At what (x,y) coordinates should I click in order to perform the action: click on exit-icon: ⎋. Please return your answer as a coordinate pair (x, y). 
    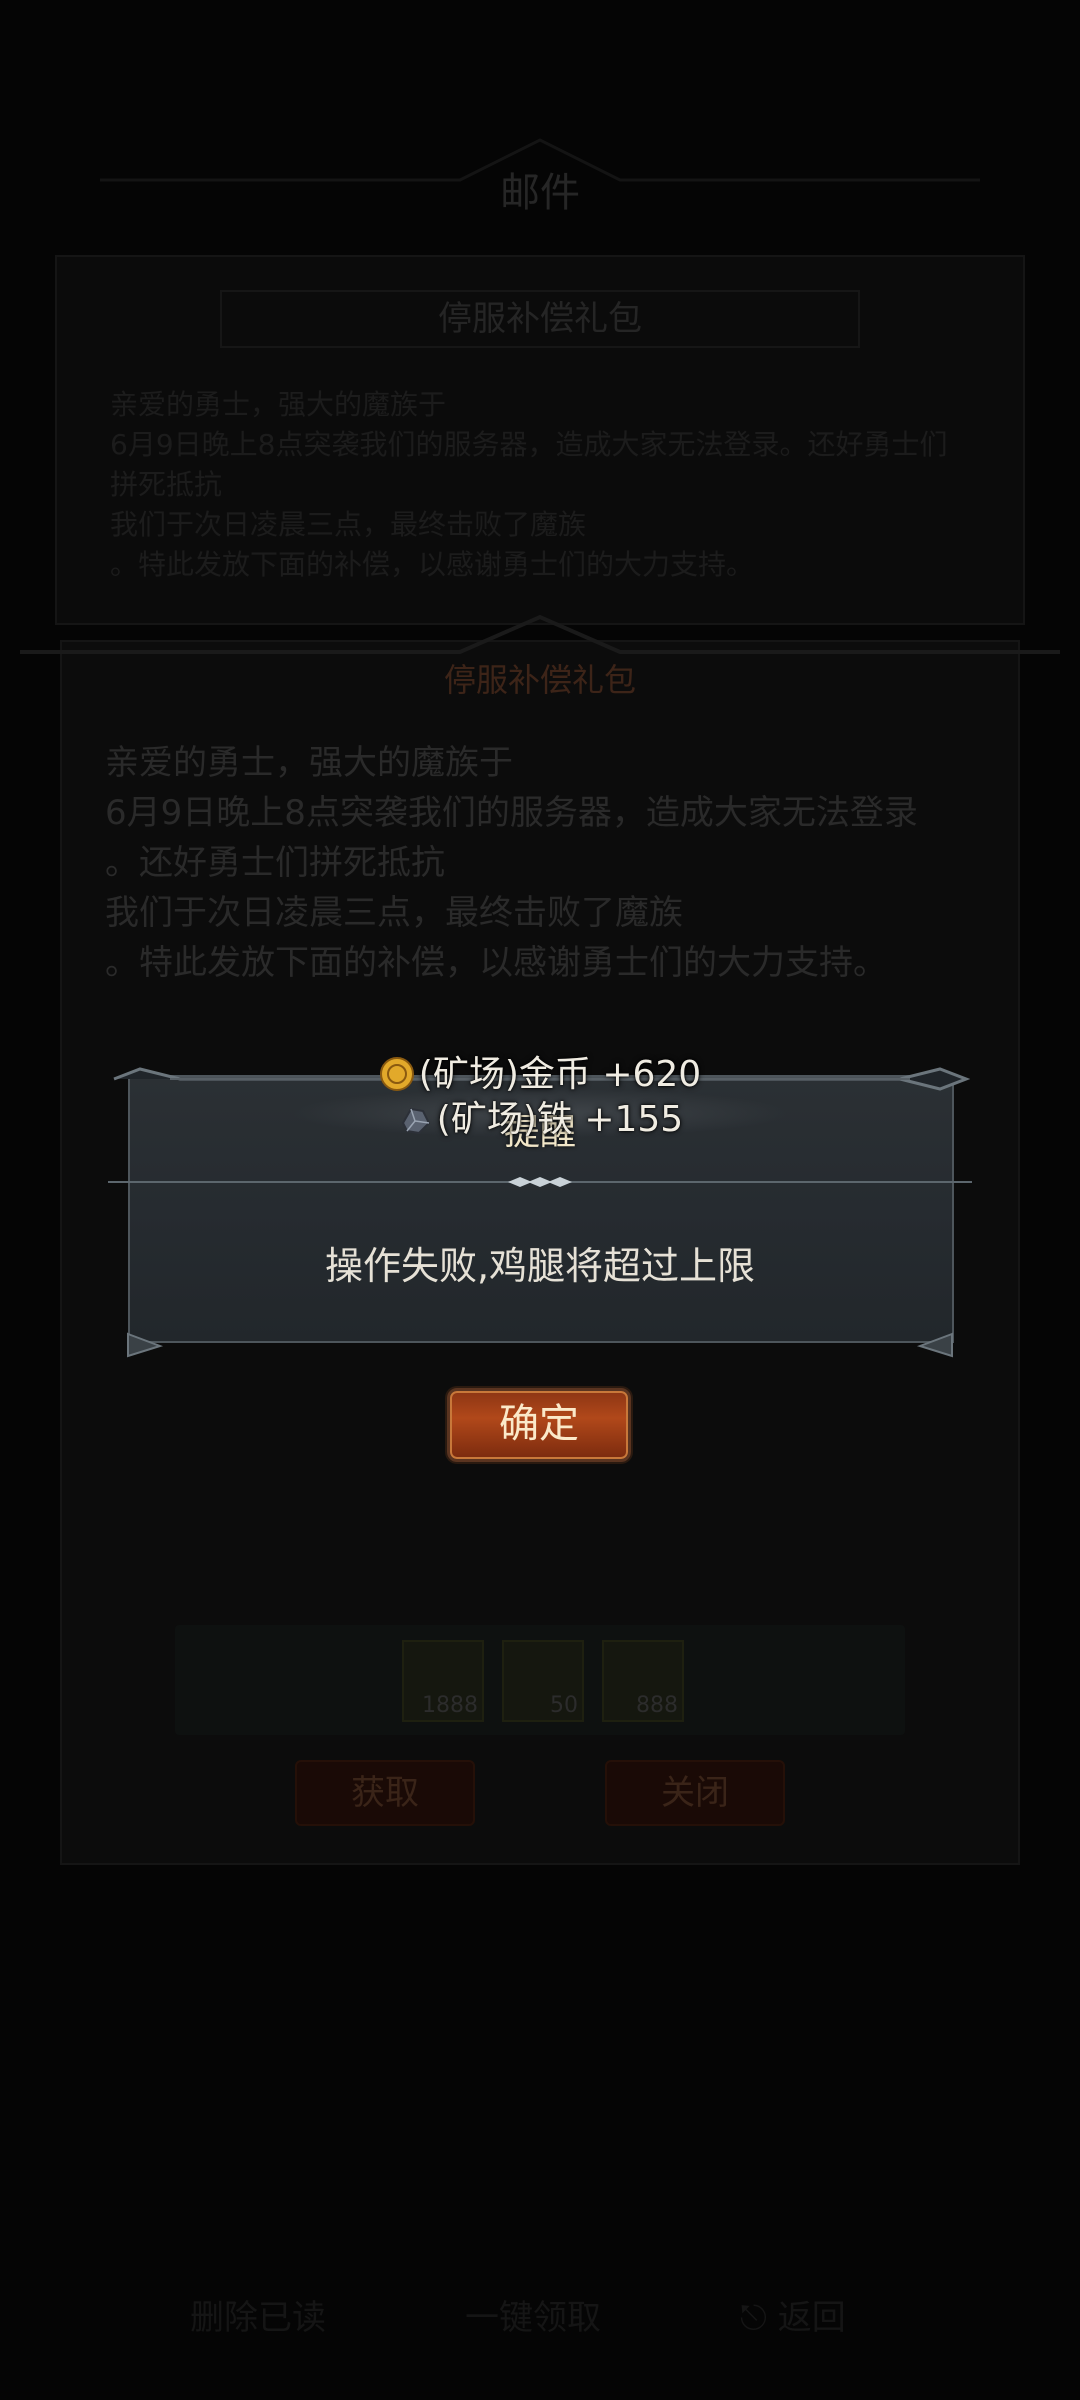
    Looking at the image, I should click on (753, 2318).